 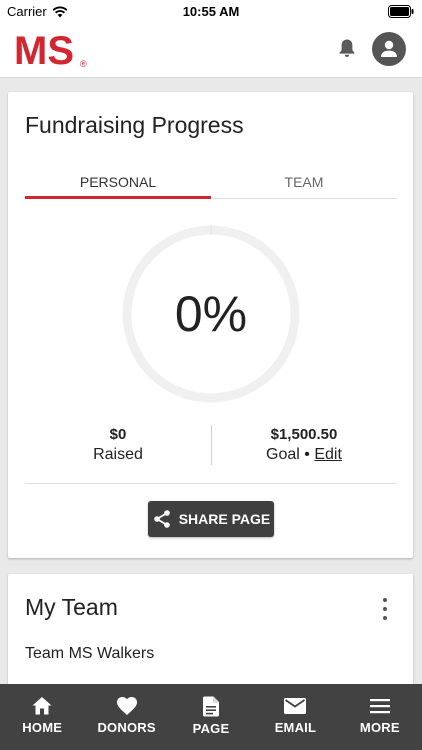 I want to click on goal-label-row: Goal • Edit, so click(x=304, y=455).